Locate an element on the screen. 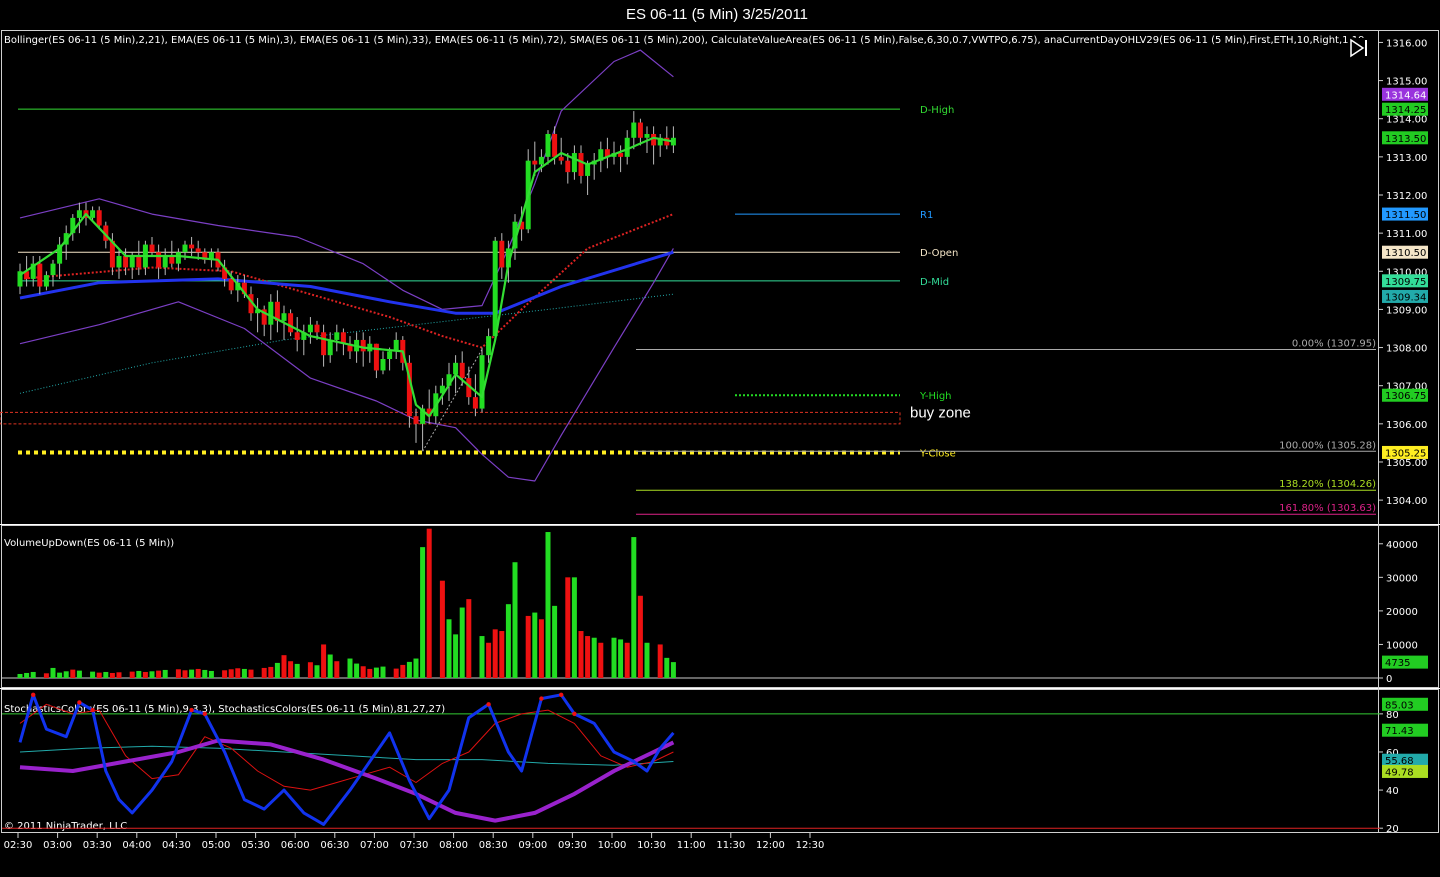  price-marker-text: 1313.50 is located at coordinates (1405, 139).